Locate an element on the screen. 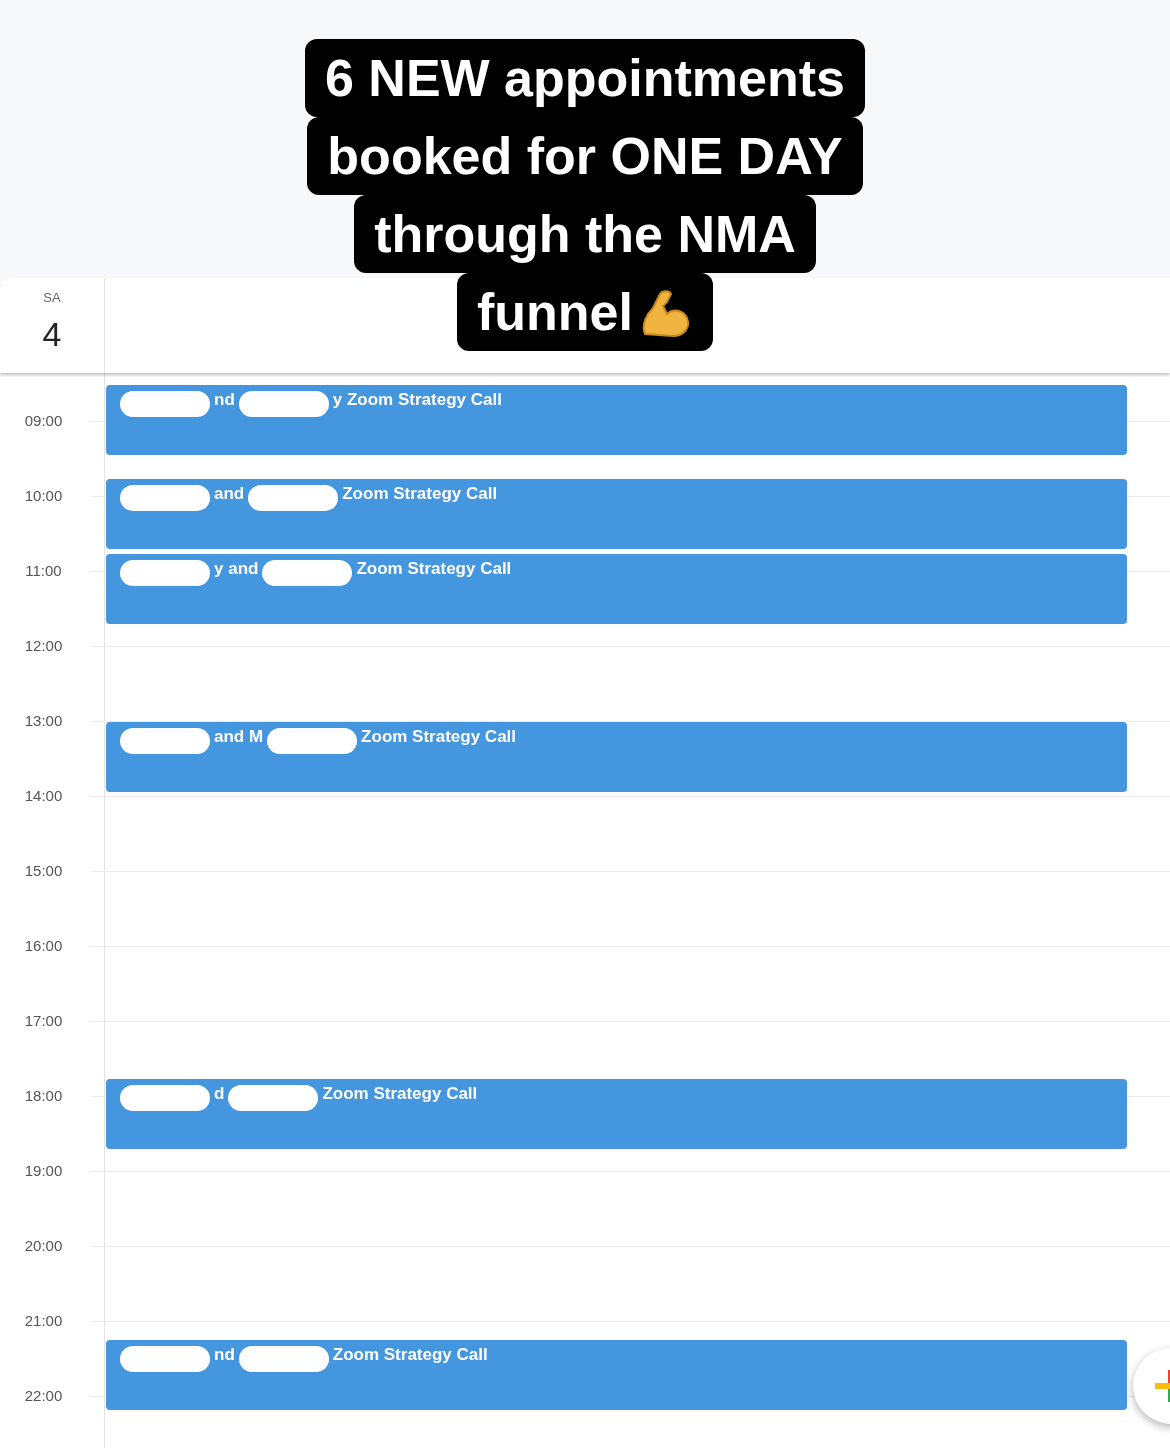 The width and height of the screenshot is (1170, 1448). hour-label: 09:00 is located at coordinates (43, 420).